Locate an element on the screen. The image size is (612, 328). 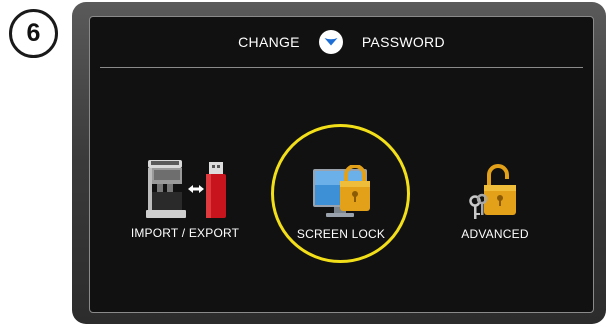
change-button: CHANGE is located at coordinates (269, 42).